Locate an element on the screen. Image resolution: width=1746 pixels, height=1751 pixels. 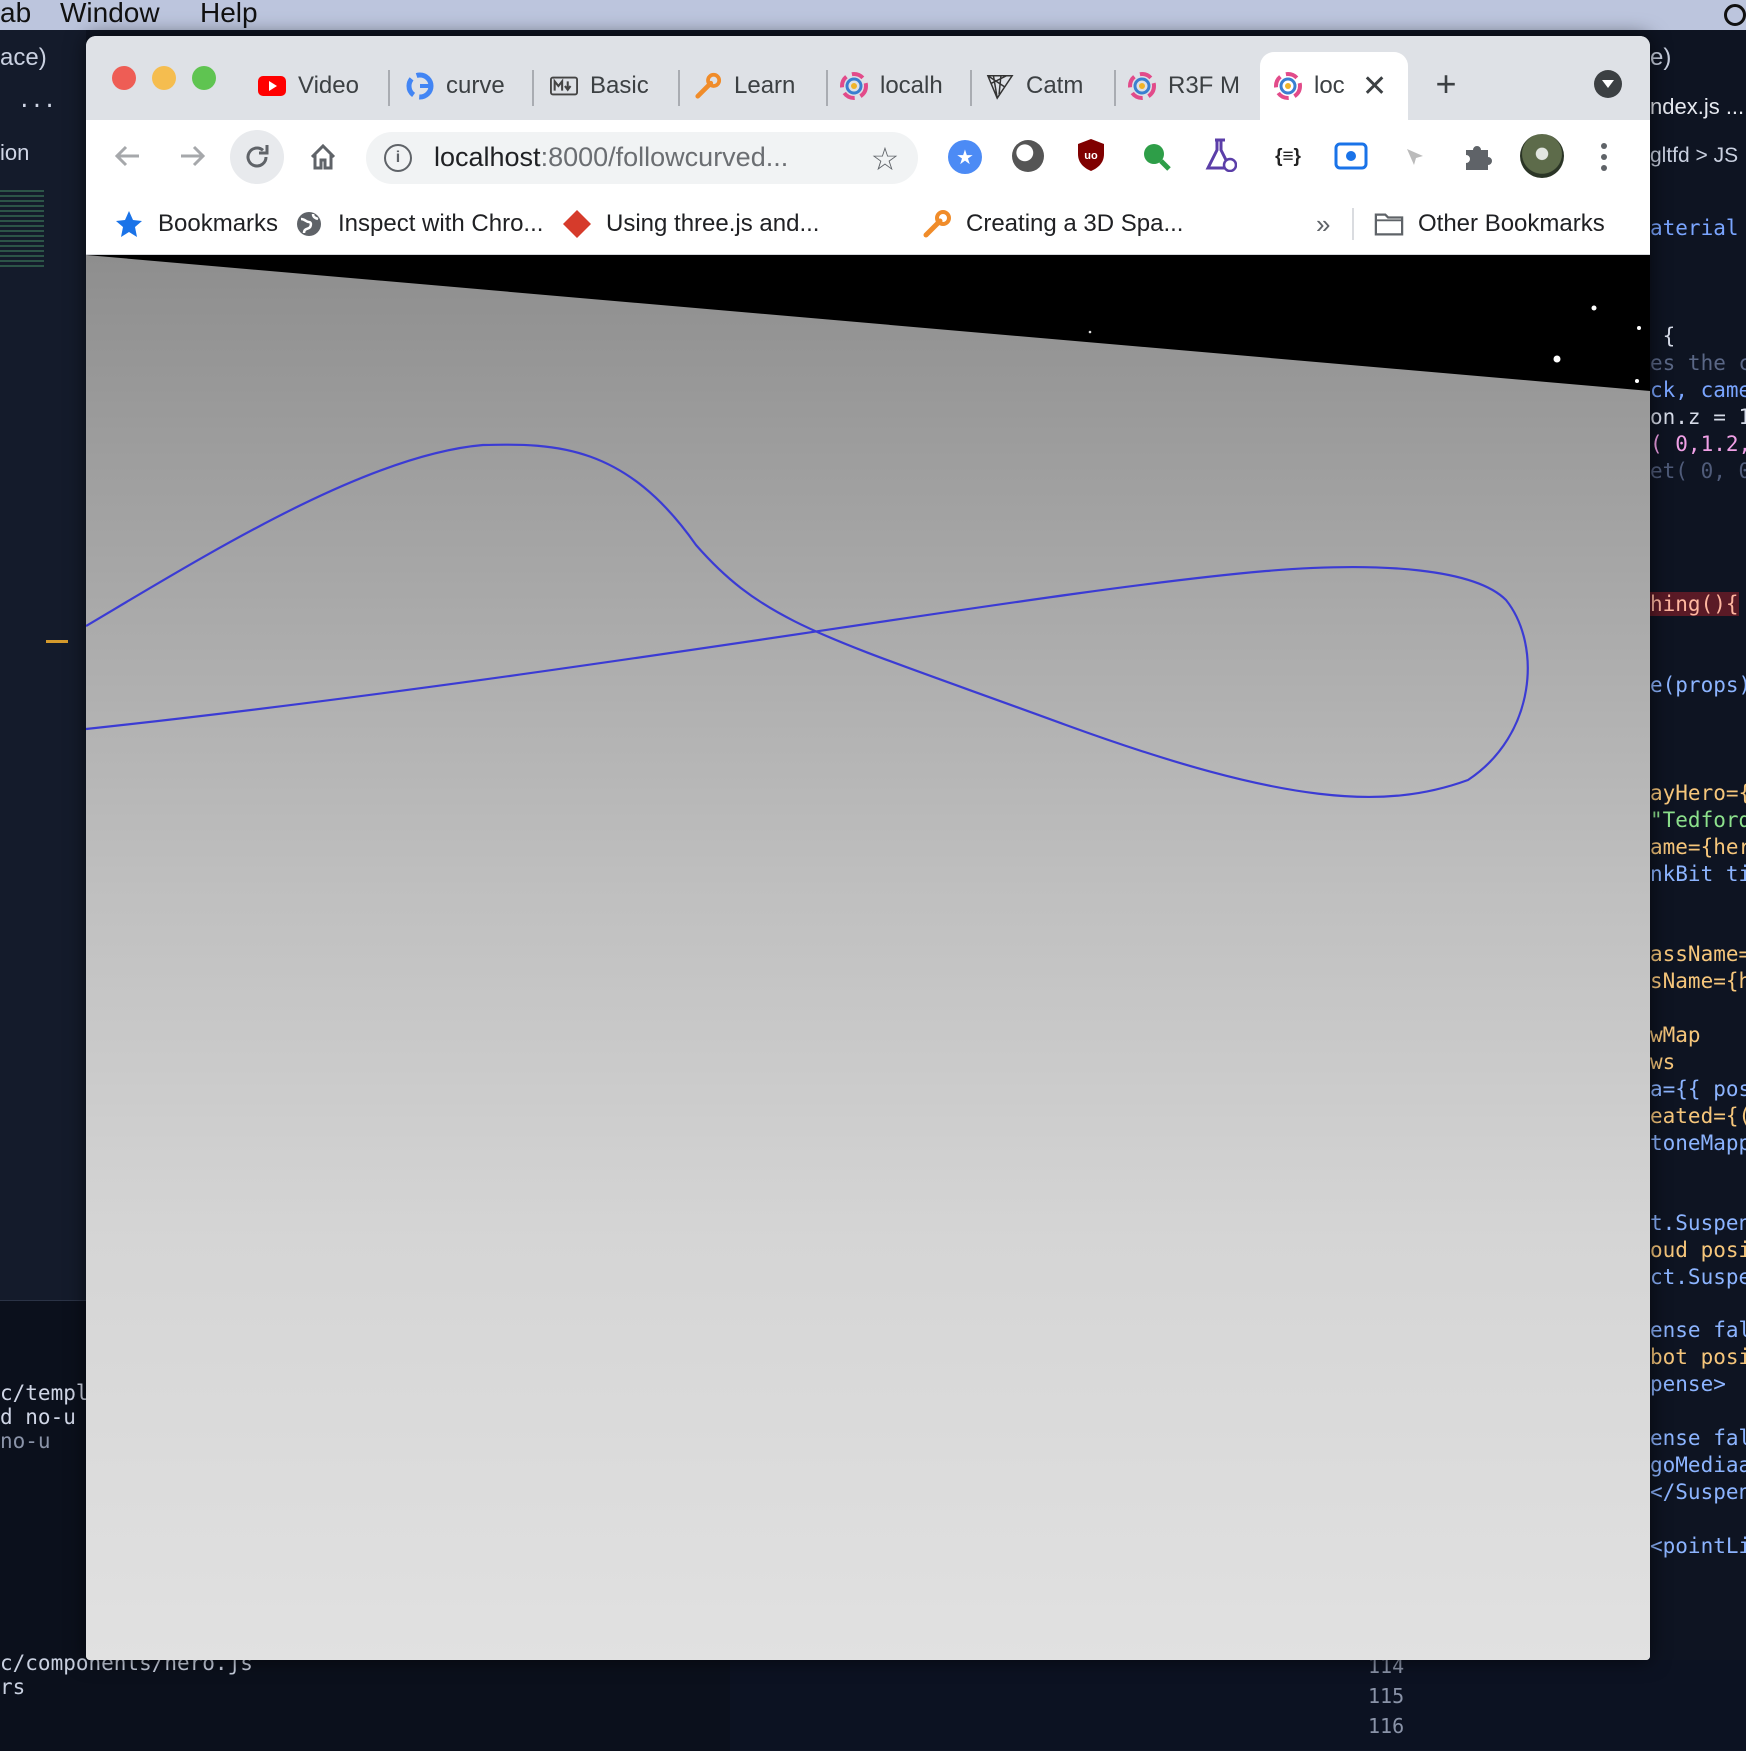
night-sky is located at coordinates (868, 323).